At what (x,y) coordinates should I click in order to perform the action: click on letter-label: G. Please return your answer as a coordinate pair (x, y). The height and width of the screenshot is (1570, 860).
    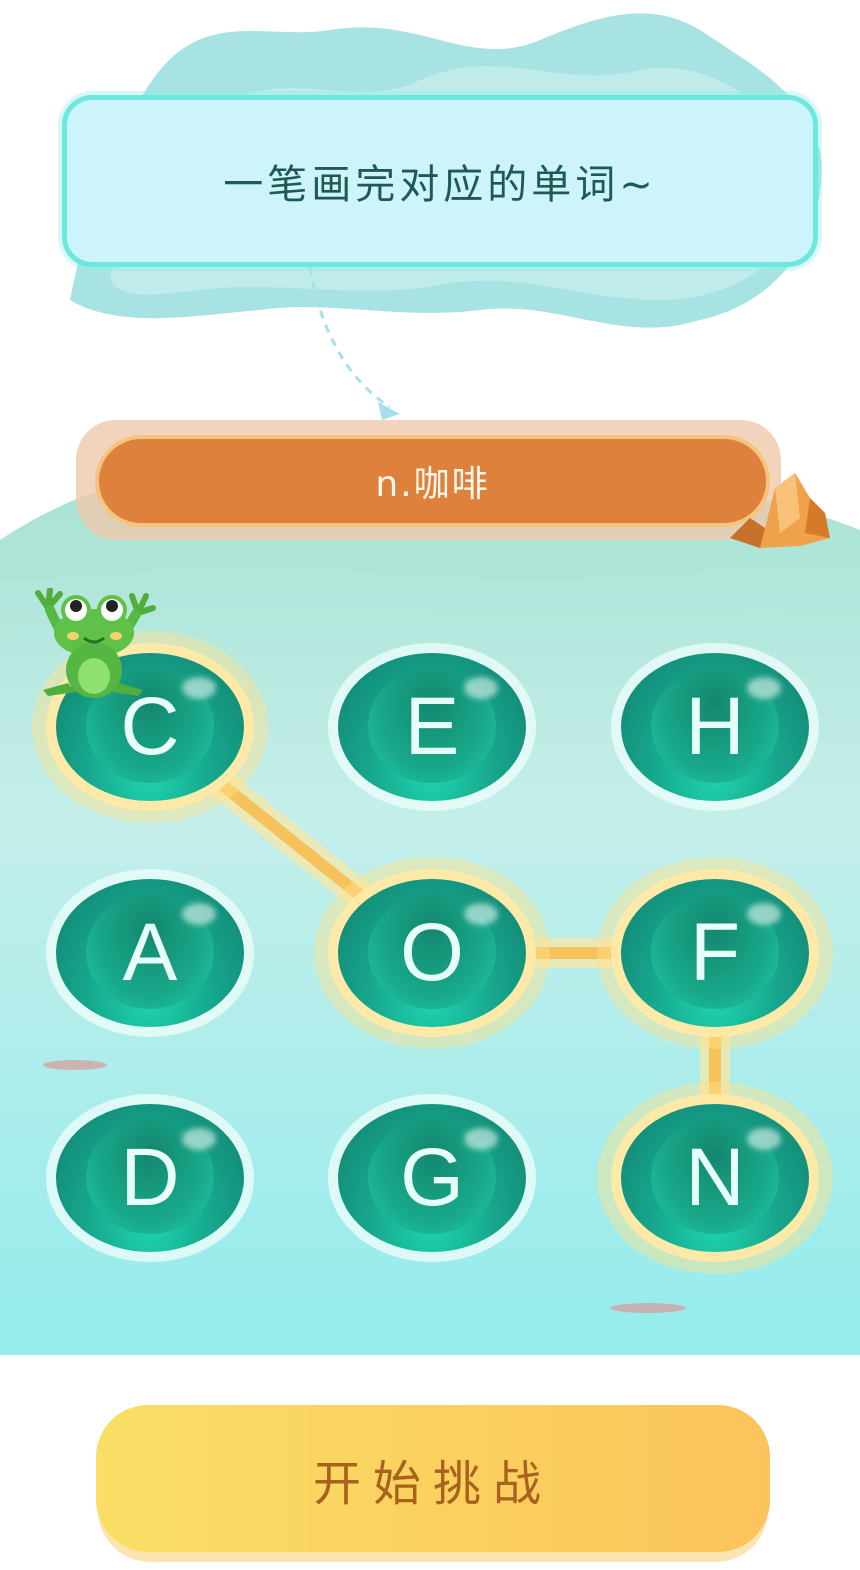
    Looking at the image, I should click on (432, 1177).